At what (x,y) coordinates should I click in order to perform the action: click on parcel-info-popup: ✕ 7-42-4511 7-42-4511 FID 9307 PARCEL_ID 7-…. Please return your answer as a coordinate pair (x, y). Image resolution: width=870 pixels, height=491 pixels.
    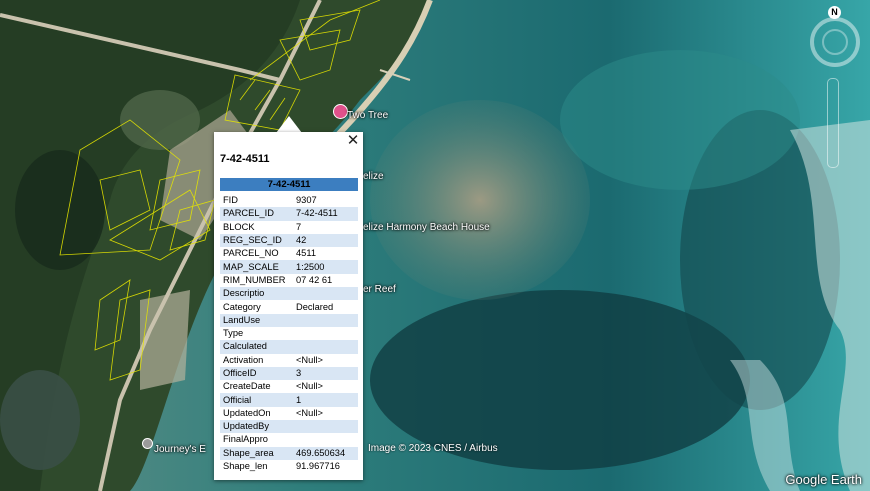
    Looking at the image, I should click on (288, 306).